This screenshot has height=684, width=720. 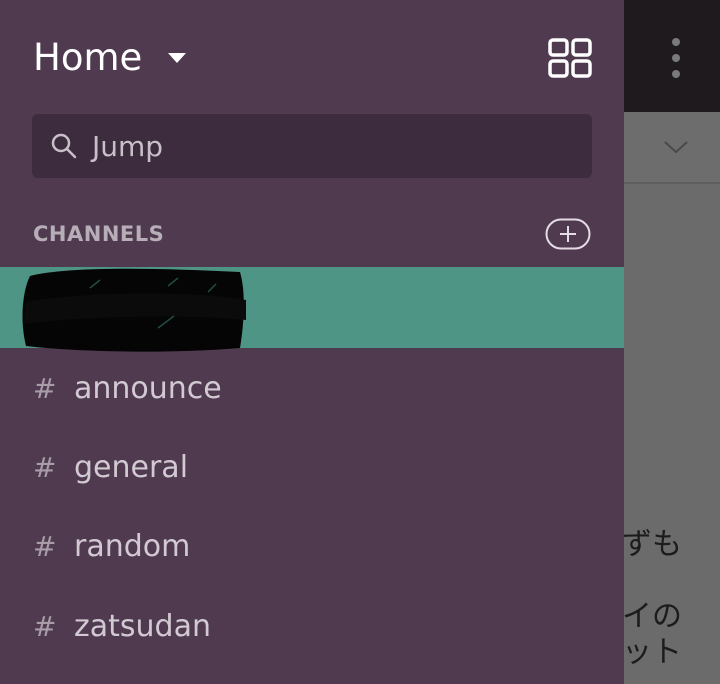 I want to click on channels-section-header: CHANNELS, so click(x=99, y=234).